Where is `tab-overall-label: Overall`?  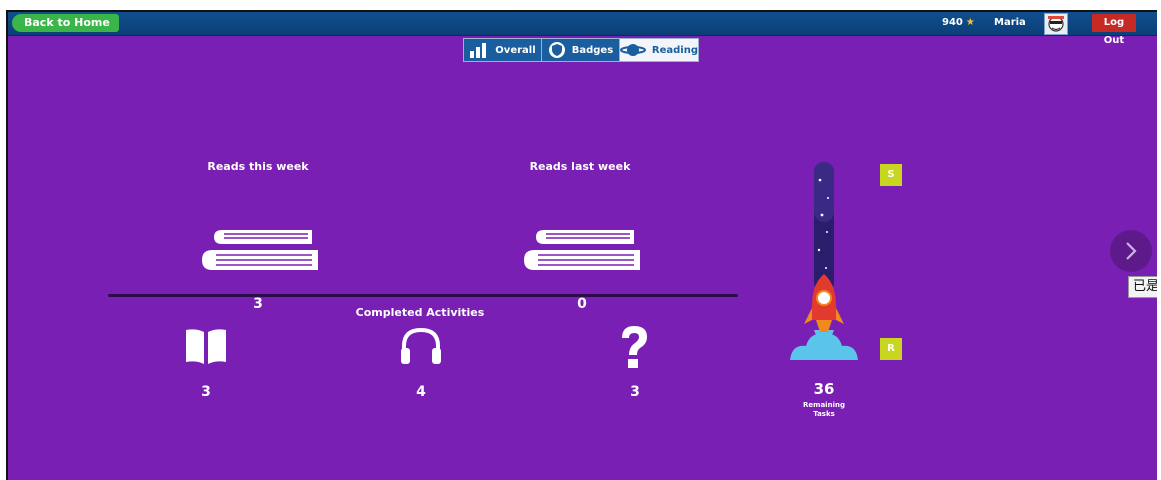
tab-overall-label: Overall is located at coordinates (515, 50).